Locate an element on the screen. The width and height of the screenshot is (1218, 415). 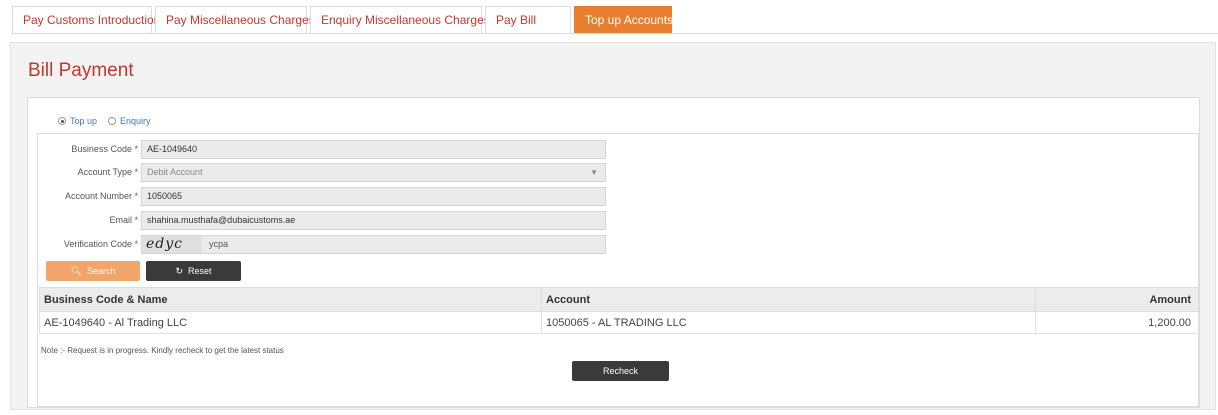
tab-pay-bill: Pay Bill is located at coordinates (528, 20).